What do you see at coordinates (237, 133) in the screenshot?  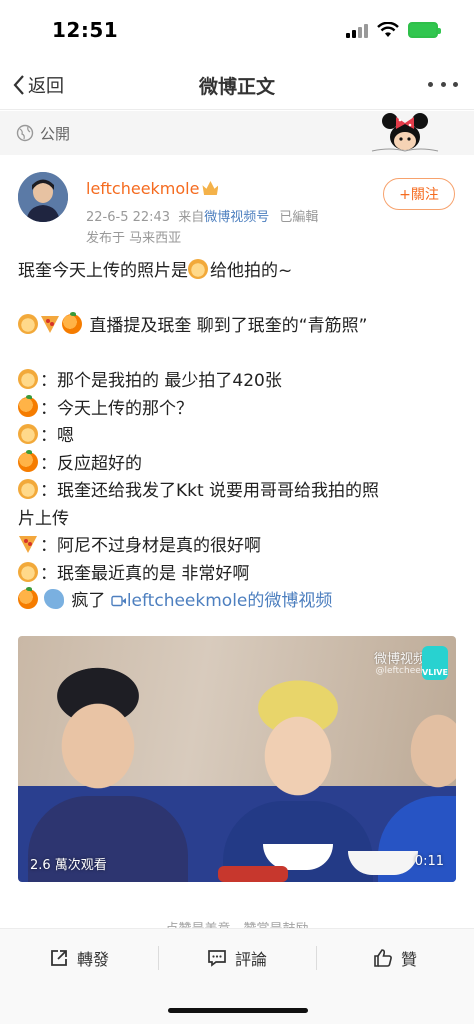 I see `visibility-bar: 公開` at bounding box center [237, 133].